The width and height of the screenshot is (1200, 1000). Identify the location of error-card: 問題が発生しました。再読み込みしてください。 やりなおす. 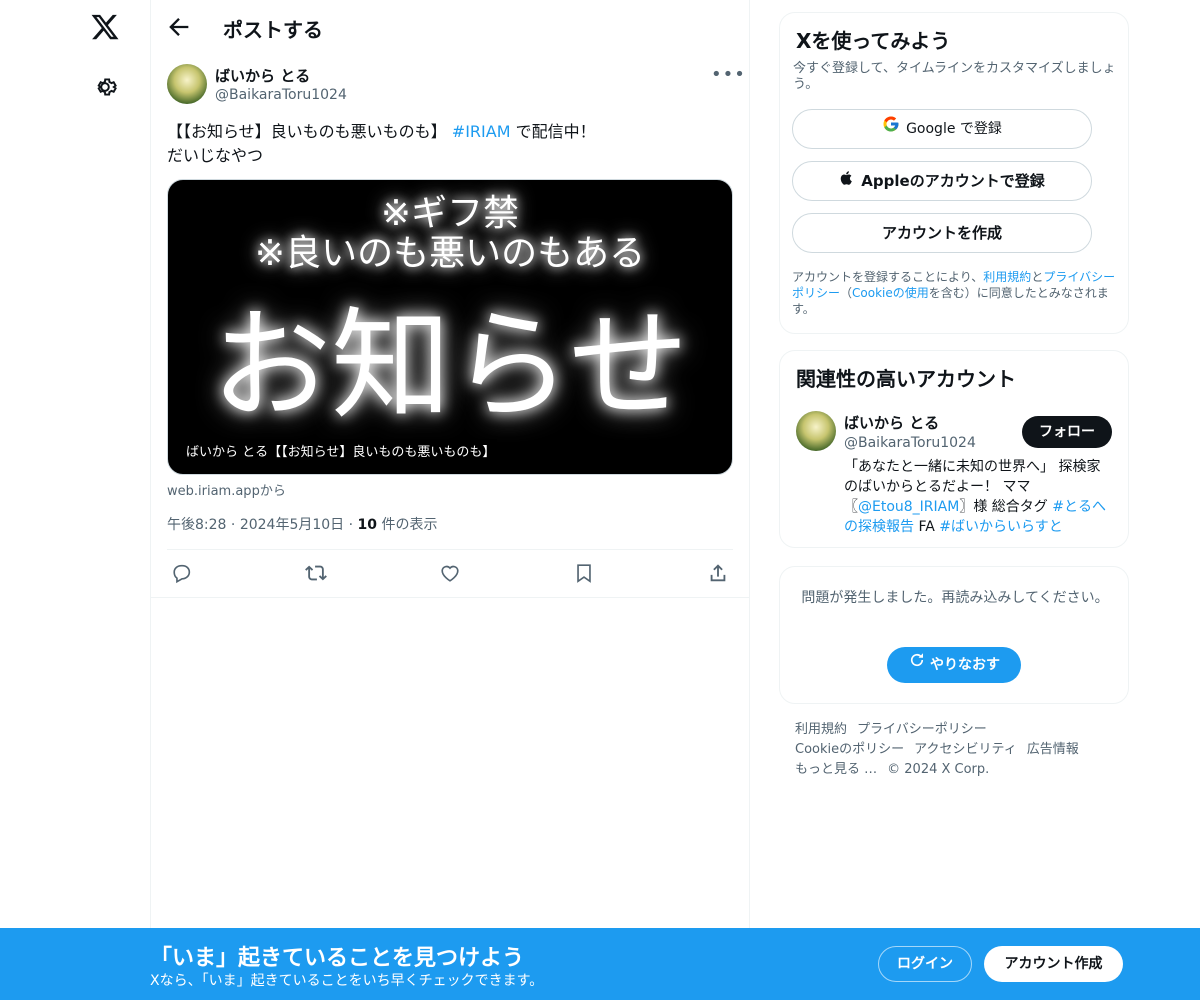
(954, 635).